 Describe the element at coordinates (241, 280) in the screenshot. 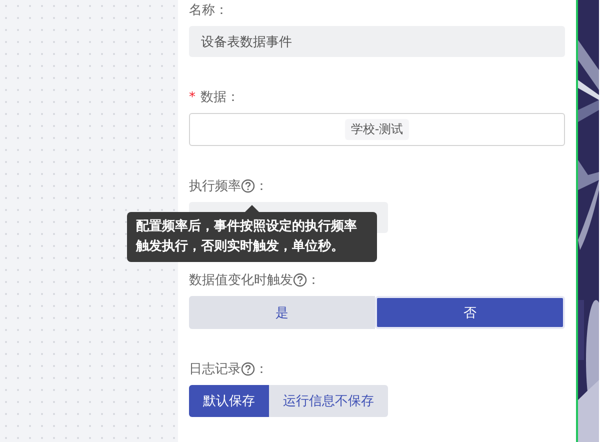

I see `field-label: 数据值变化时触发` at that location.